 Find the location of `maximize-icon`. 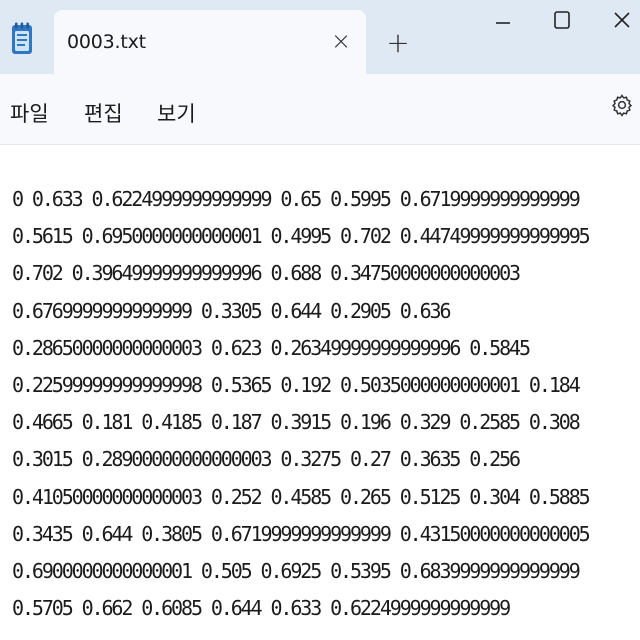

maximize-icon is located at coordinates (562, 20).